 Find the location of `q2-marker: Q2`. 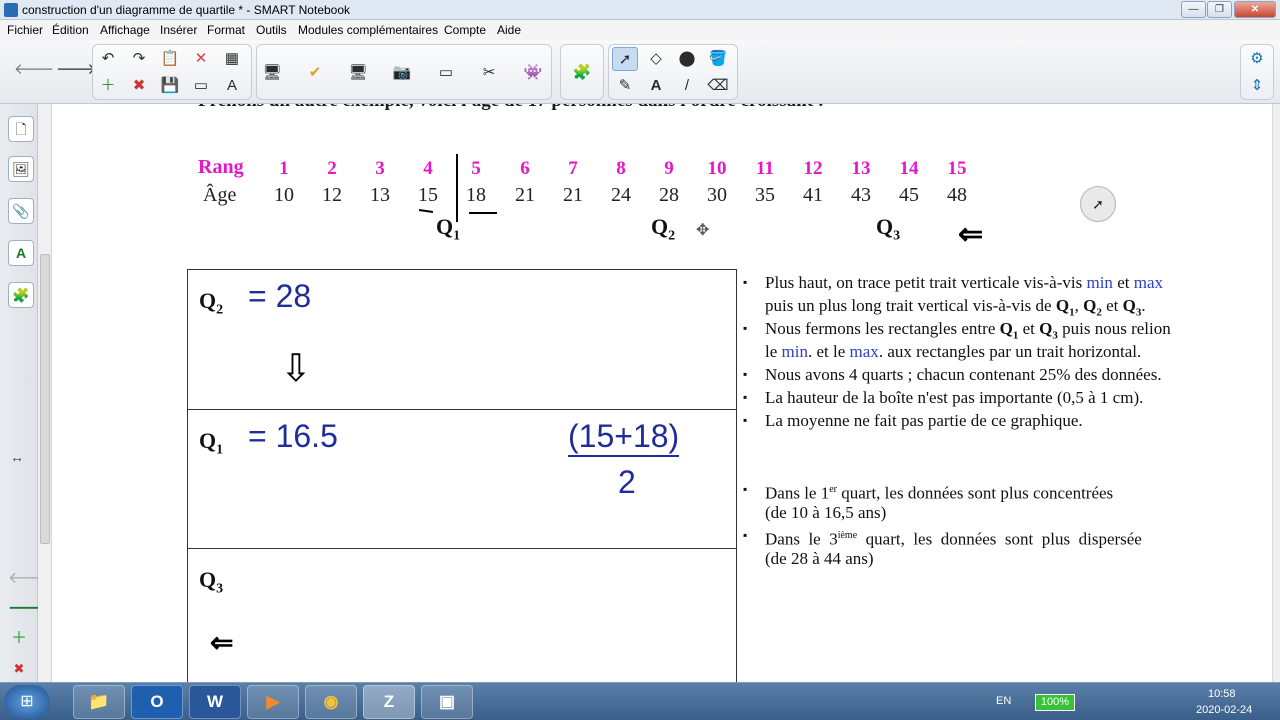

q2-marker: Q2 is located at coordinates (663, 229).